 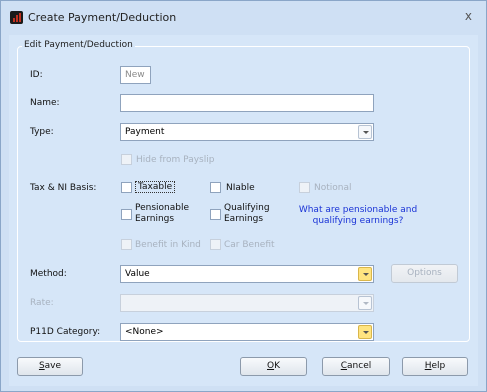 I want to click on help-label: elp, so click(x=438, y=366).